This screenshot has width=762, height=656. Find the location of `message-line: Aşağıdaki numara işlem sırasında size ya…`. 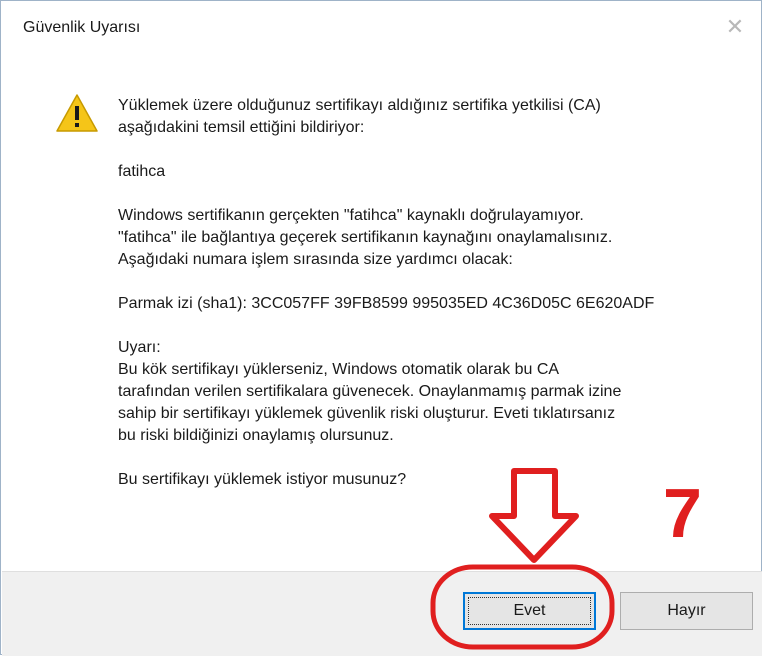

message-line: Aşağıdaki numara işlem sırasında size ya… is located at coordinates (315, 259).